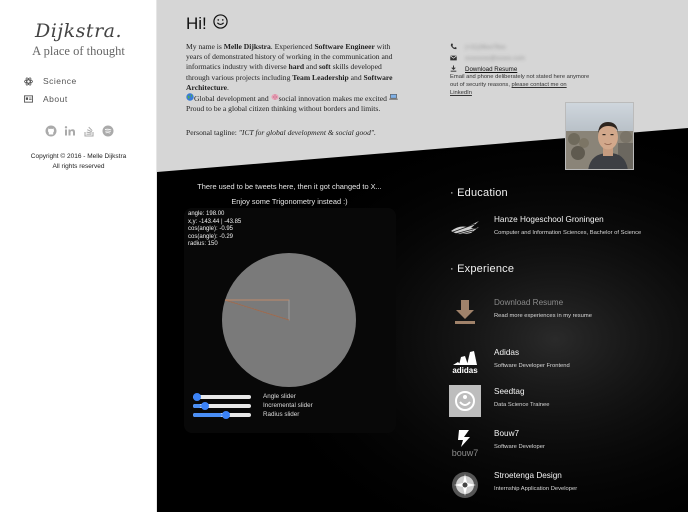 This screenshot has height=512, width=688. I want to click on experience-entry-seedtag: Seedtag Data Science Trainee, so click(564, 402).